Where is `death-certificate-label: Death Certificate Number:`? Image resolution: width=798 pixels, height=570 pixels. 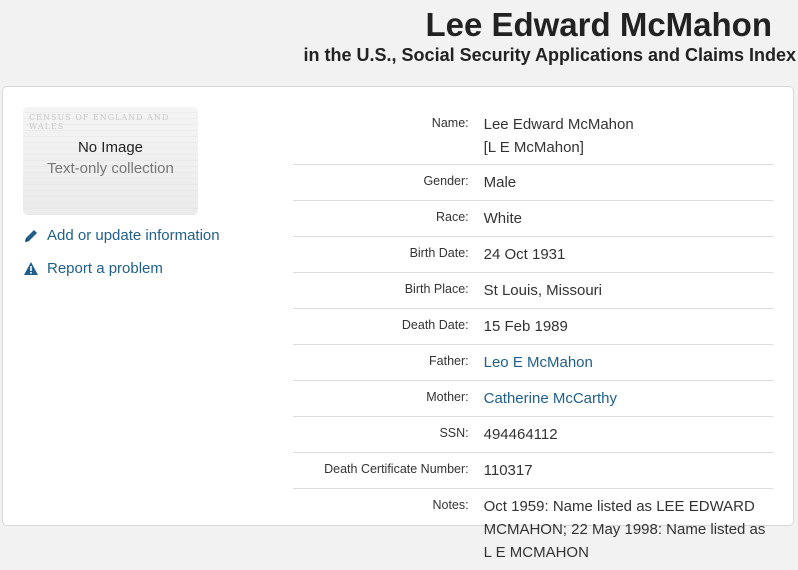 death-certificate-label: Death Certificate Number: is located at coordinates (396, 469).